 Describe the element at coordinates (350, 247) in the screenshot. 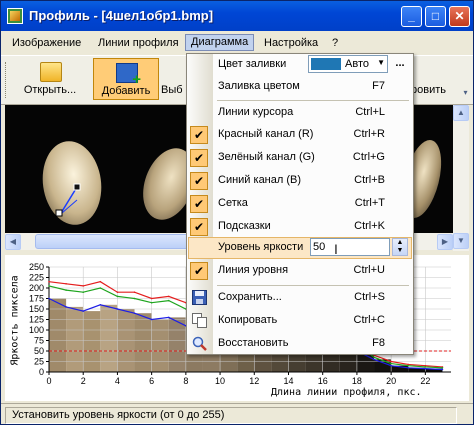

I see `brightness-level-input: 50` at that location.